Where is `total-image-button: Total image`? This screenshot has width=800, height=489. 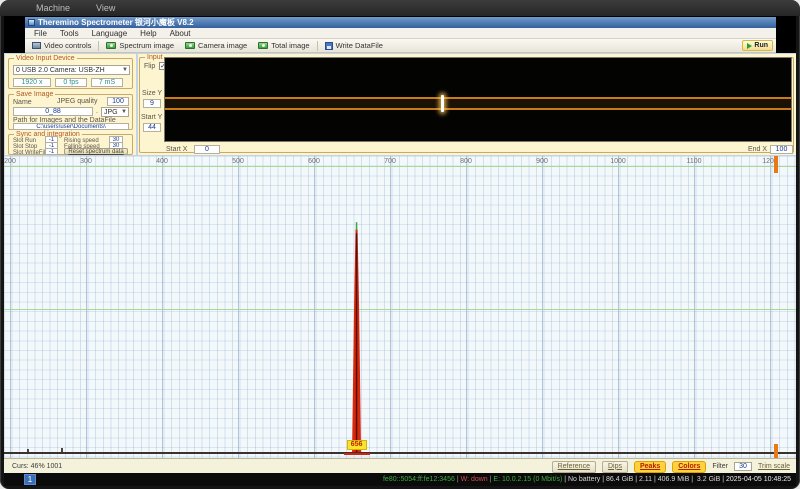 total-image-button: Total image is located at coordinates (283, 45).